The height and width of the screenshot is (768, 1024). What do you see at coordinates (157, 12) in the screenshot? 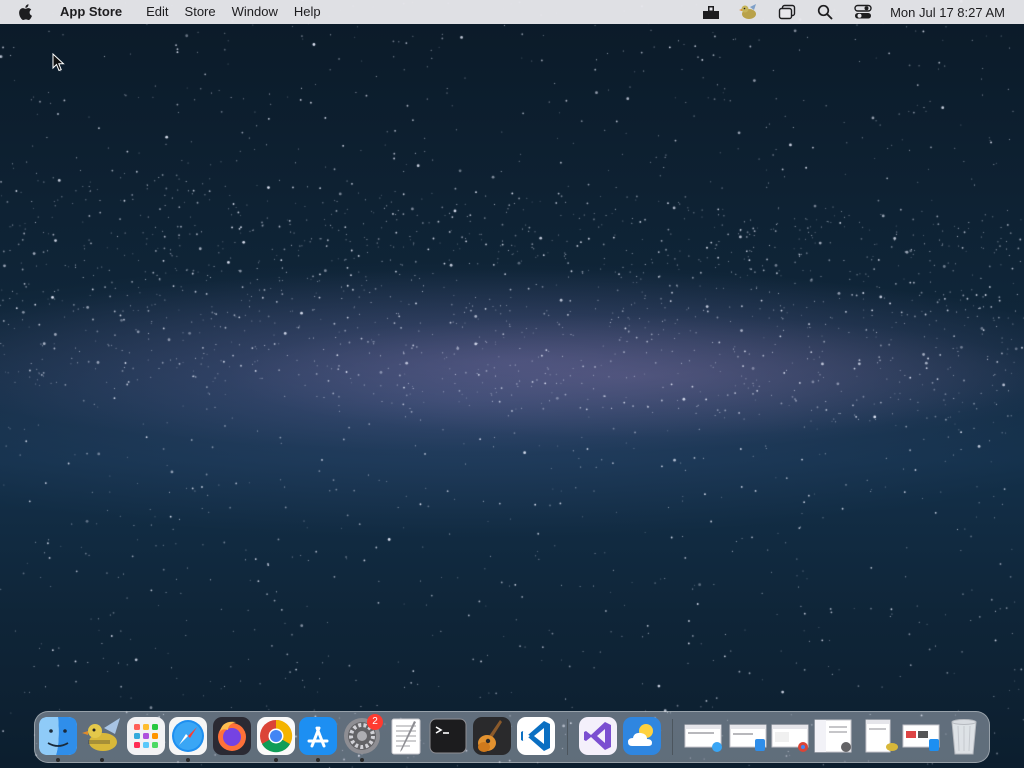
I see `menu-edit: Edit` at bounding box center [157, 12].